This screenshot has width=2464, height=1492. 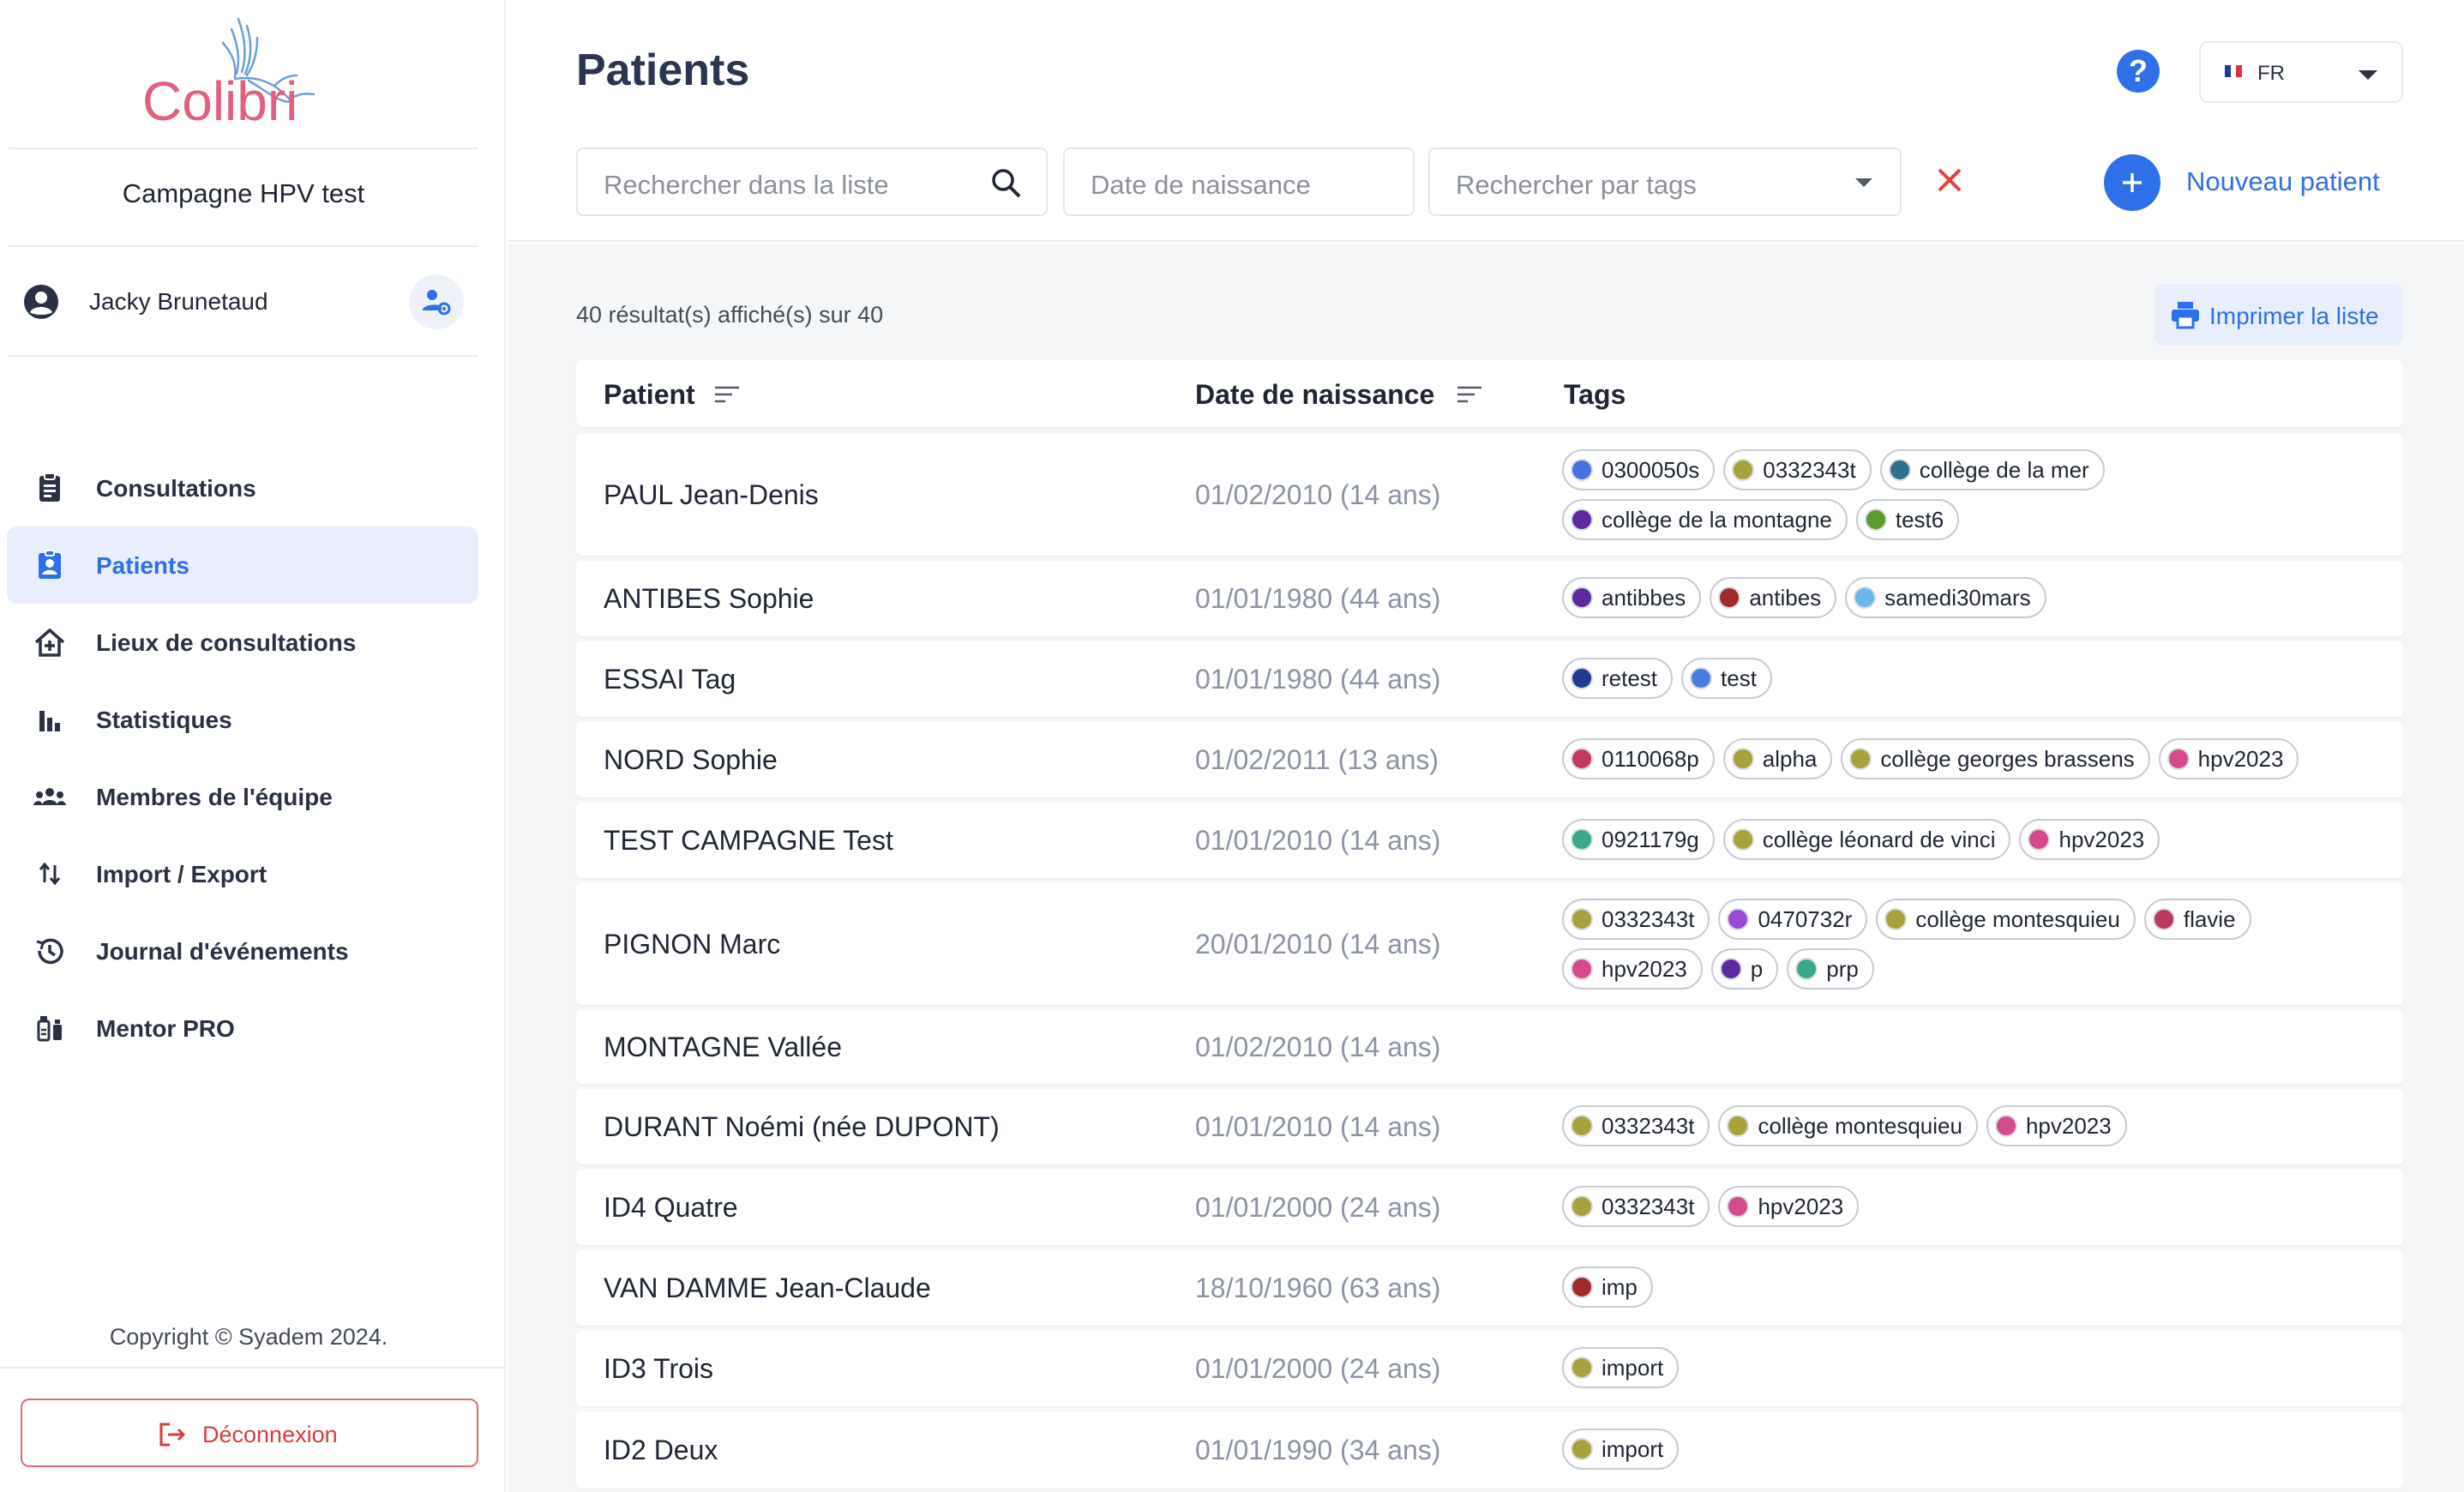 What do you see at coordinates (1949, 180) in the screenshot?
I see `clear-filters-icon` at bounding box center [1949, 180].